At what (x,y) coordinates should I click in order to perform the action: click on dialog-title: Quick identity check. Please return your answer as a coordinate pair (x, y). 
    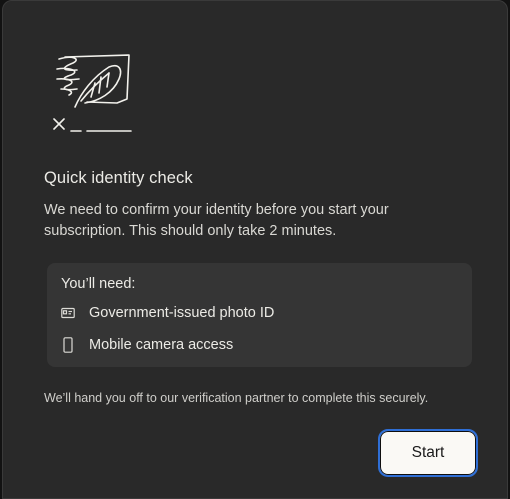
    Looking at the image, I should click on (118, 178).